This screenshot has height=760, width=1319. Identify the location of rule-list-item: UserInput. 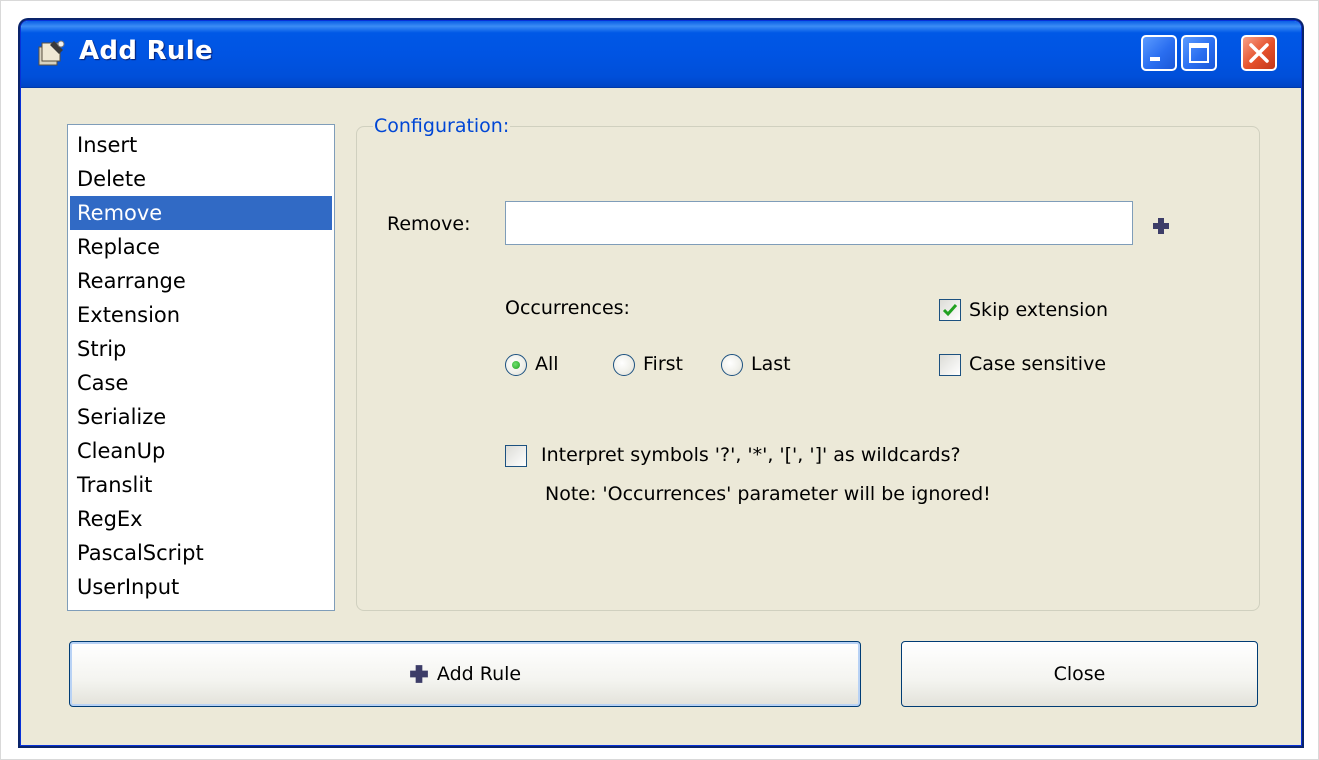
(201, 587).